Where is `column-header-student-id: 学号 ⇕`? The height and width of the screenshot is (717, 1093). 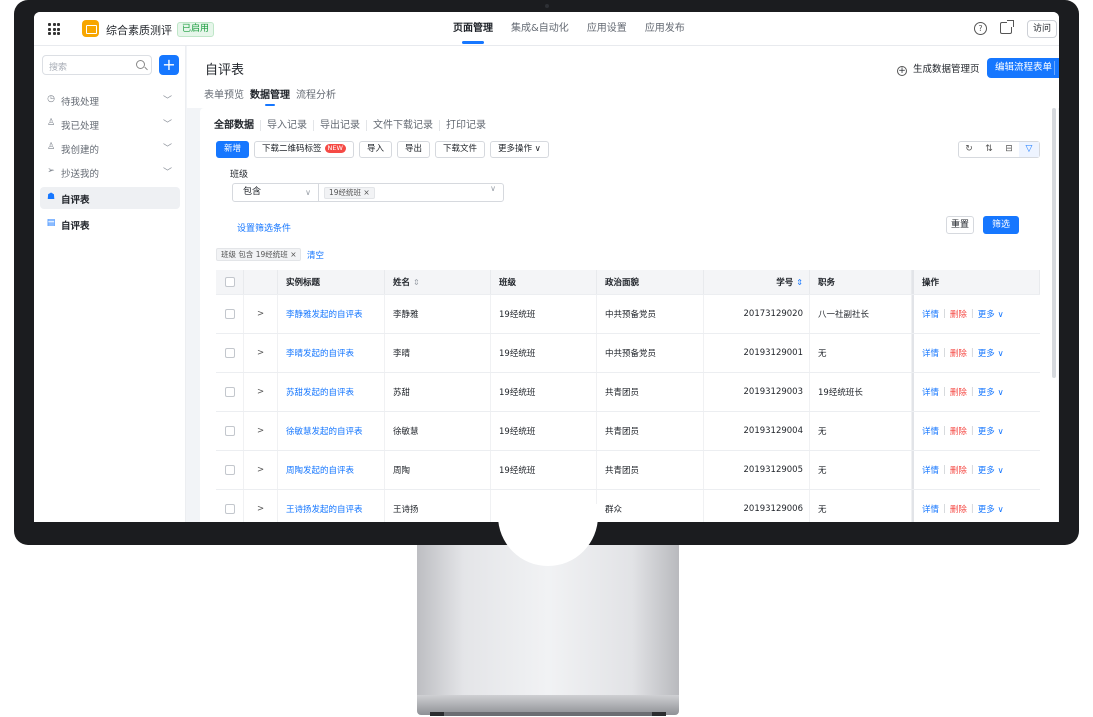 column-header-student-id: 学号 ⇕ is located at coordinates (757, 282).